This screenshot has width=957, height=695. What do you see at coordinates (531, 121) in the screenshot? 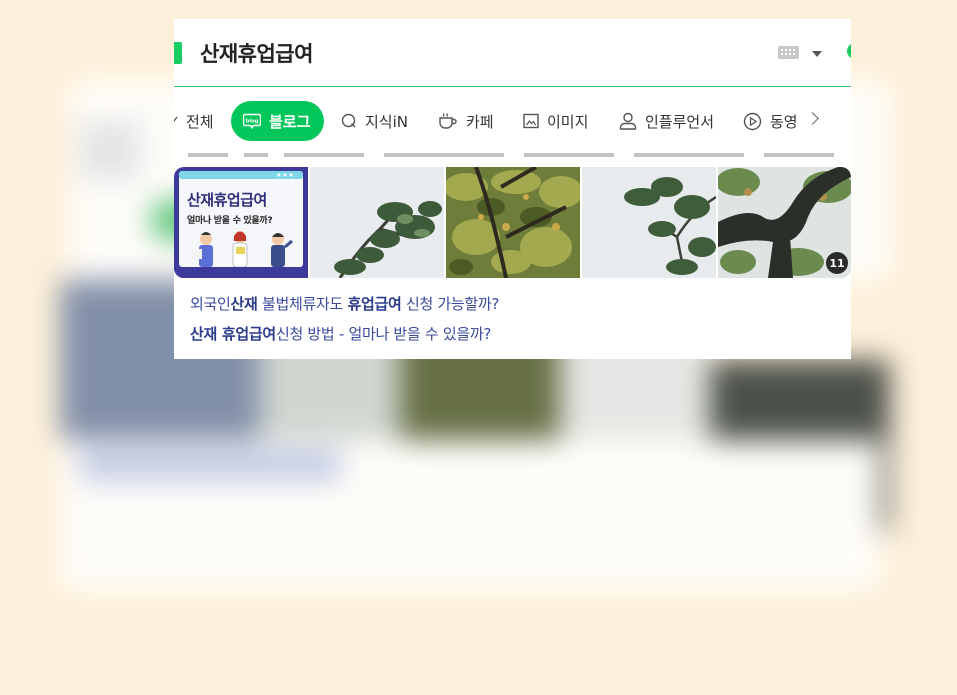
I see `image-icon` at bounding box center [531, 121].